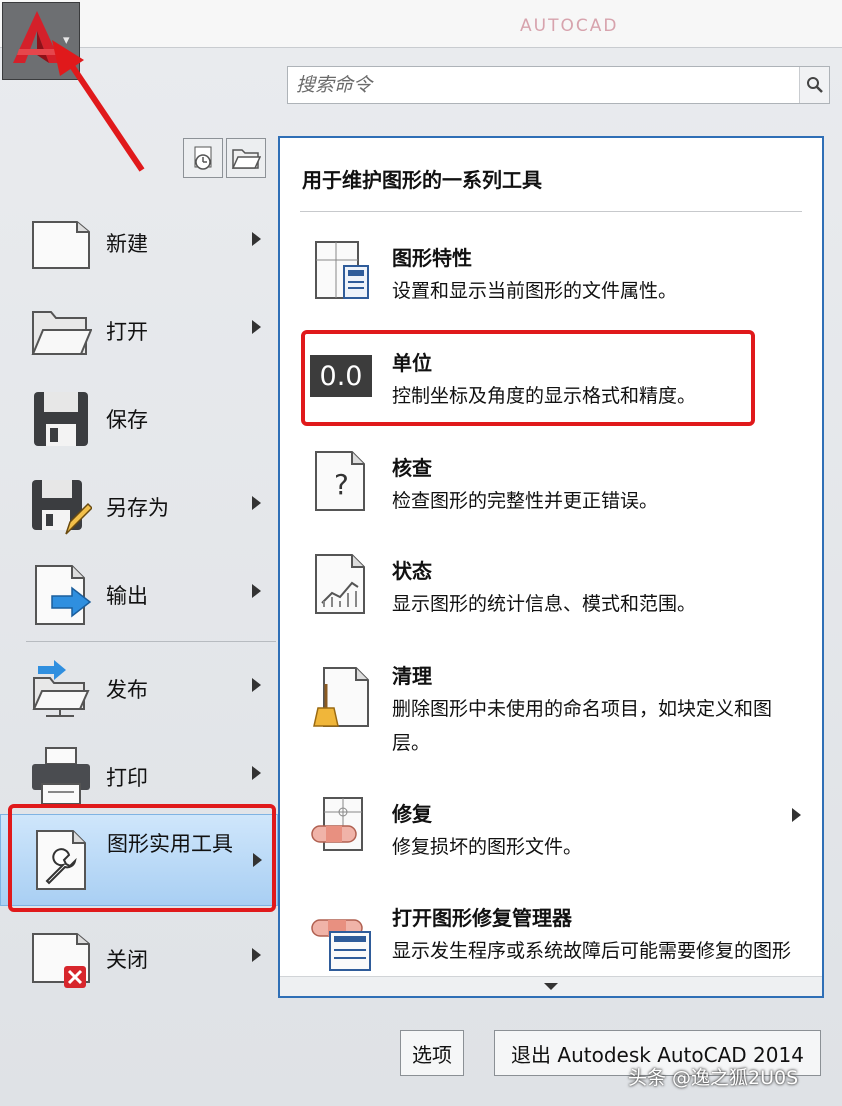 The height and width of the screenshot is (1106, 842). What do you see at coordinates (127, 778) in the screenshot?
I see `menu-item-label: 打印` at bounding box center [127, 778].